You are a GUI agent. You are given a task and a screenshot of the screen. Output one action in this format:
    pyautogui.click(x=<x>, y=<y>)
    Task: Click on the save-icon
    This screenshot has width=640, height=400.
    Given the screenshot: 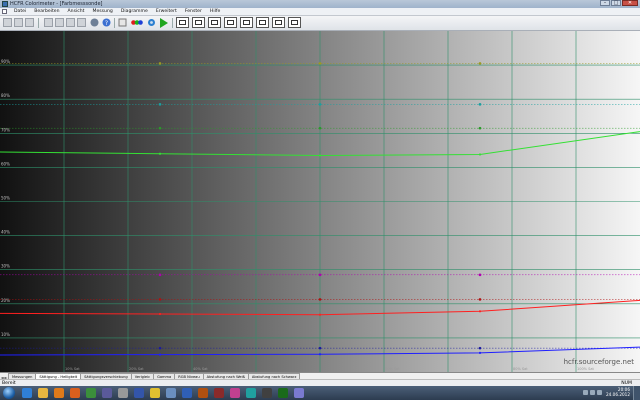 What is the action you would take?
    pyautogui.click(x=29, y=22)
    